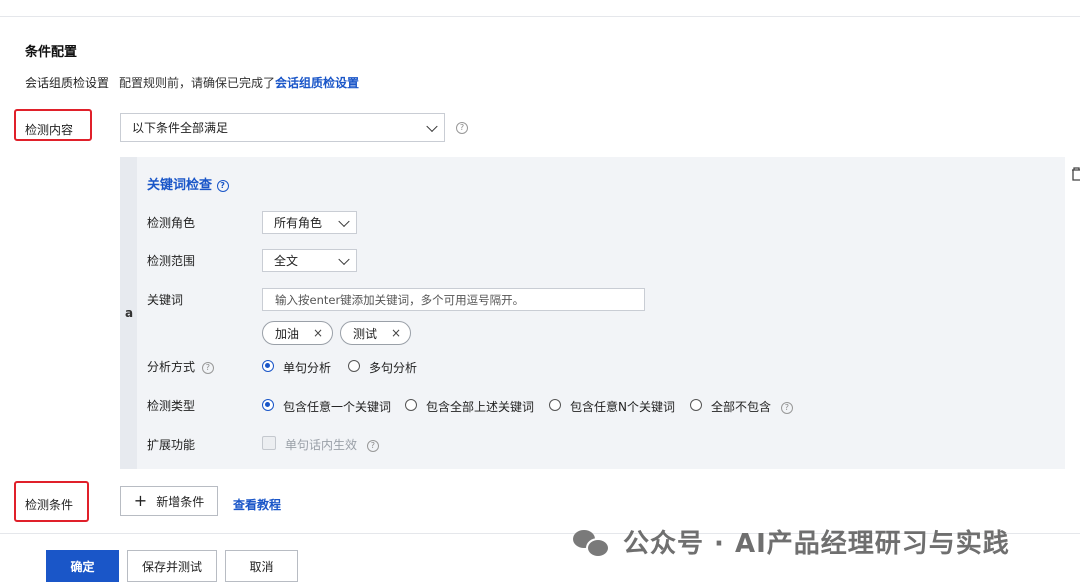 The height and width of the screenshot is (585, 1080). What do you see at coordinates (540, 16) in the screenshot?
I see `top-divider` at bounding box center [540, 16].